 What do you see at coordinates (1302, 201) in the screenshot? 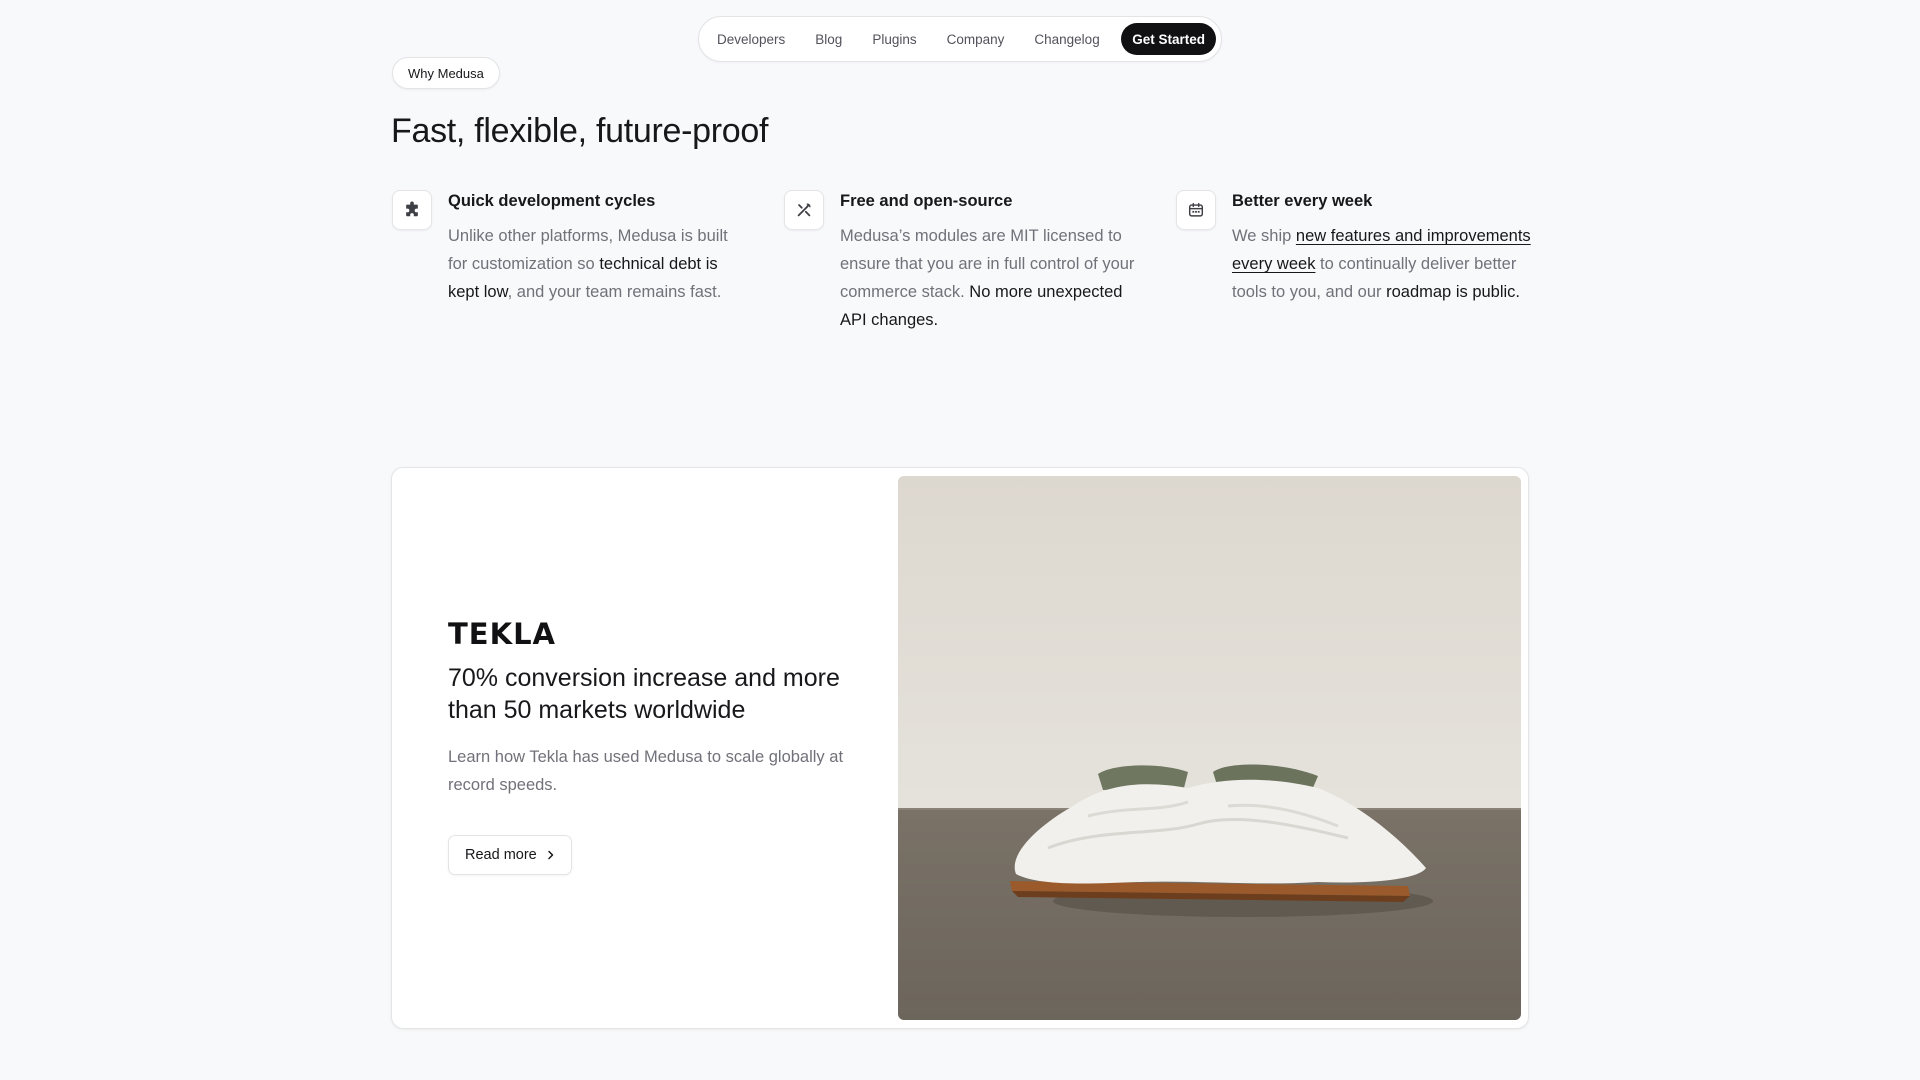
I see `feature-title: Better every week` at bounding box center [1302, 201].